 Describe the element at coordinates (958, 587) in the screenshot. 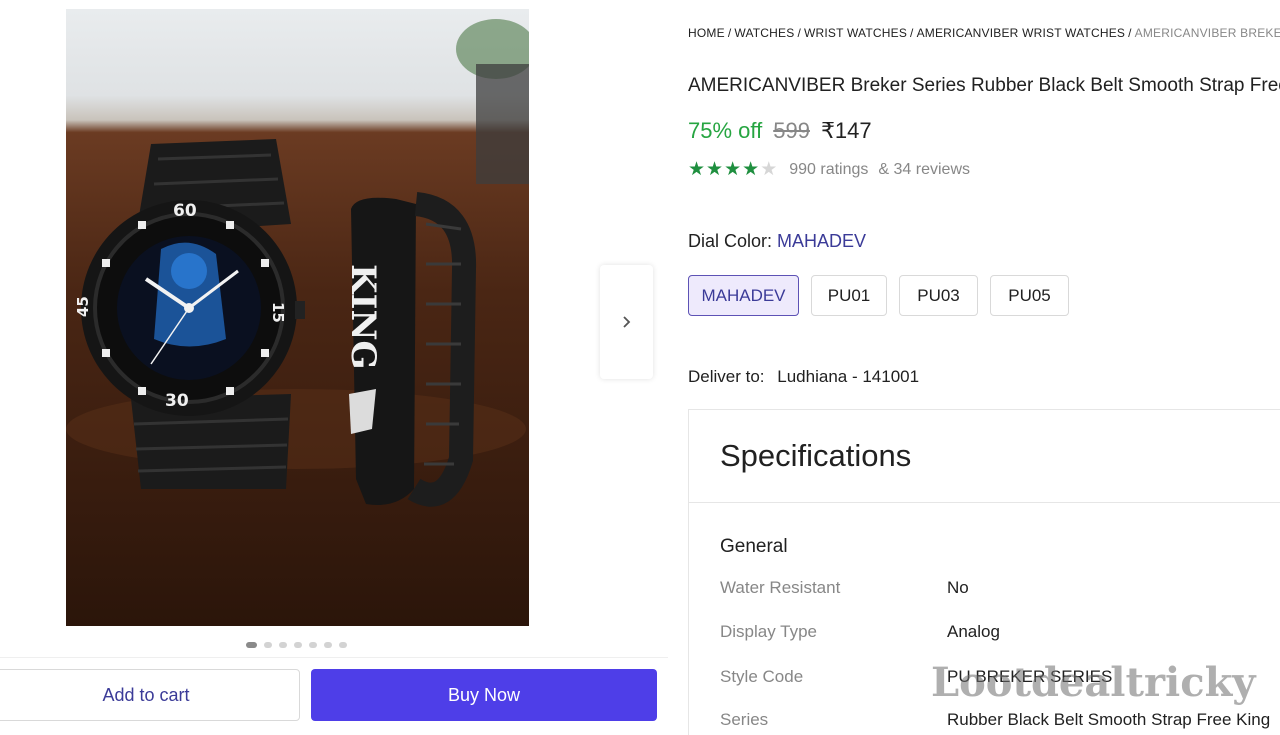

I see `spec-value: No` at that location.